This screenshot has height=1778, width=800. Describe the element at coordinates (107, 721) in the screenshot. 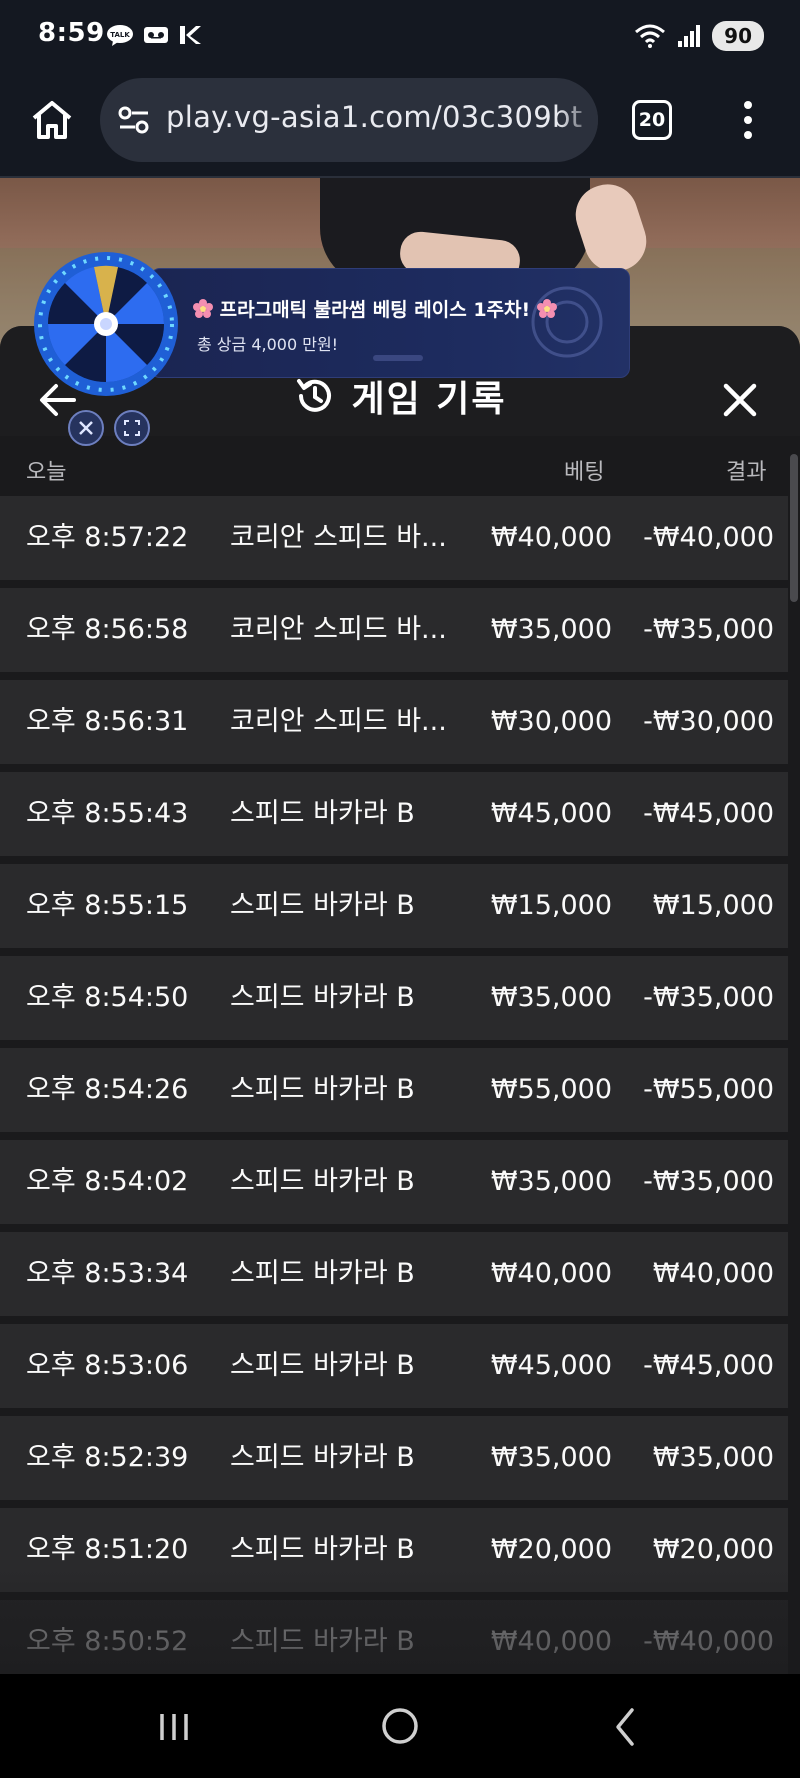

I see `row-time: 오후 8:56:31` at that location.